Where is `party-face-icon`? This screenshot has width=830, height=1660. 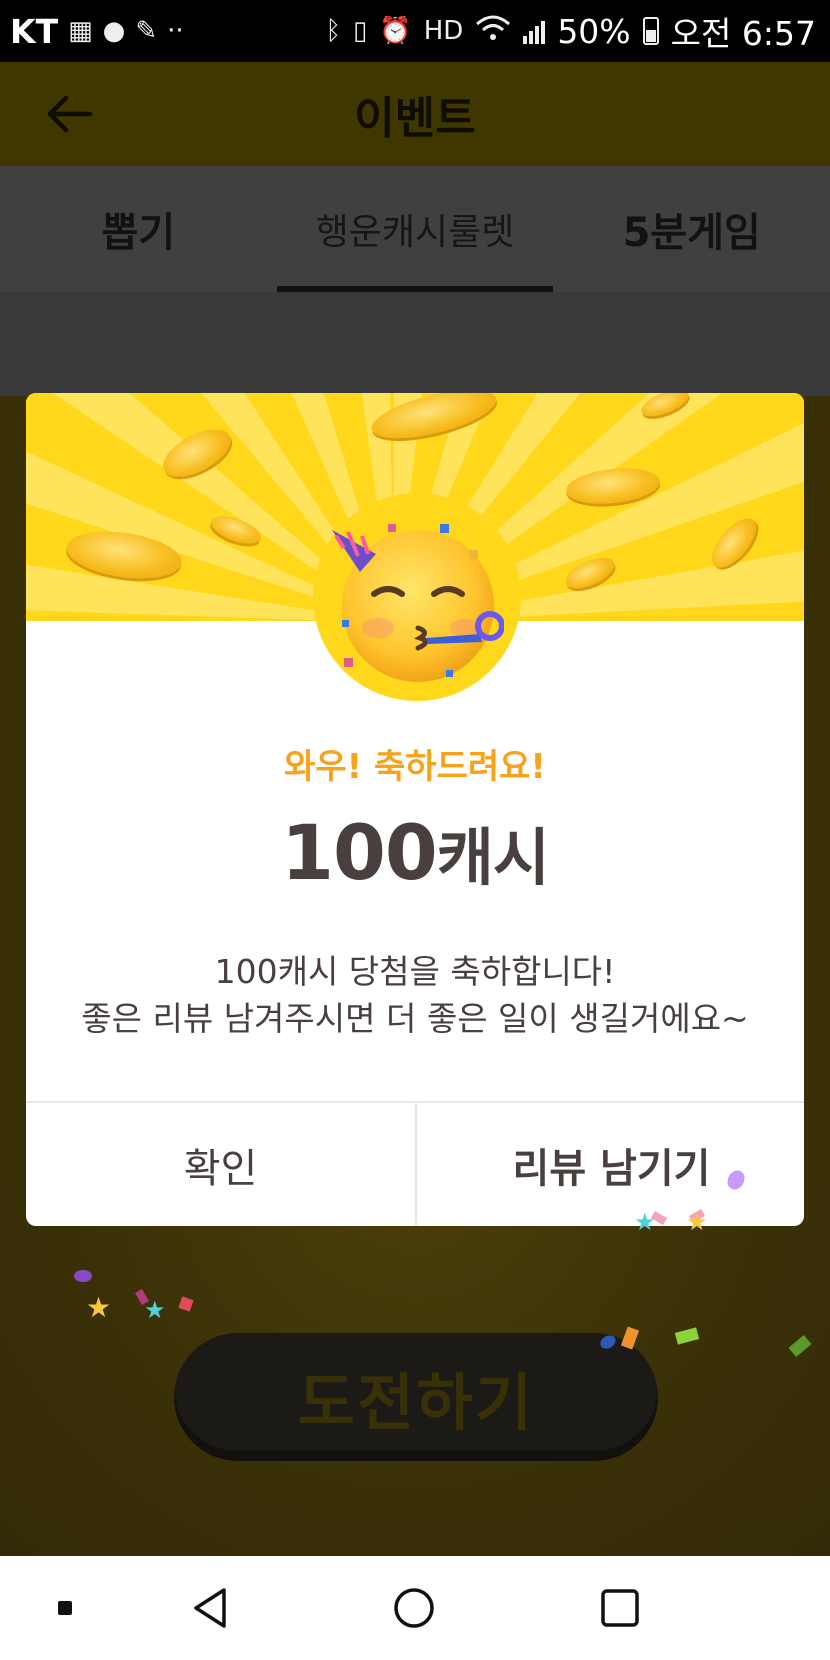 party-face-icon is located at coordinates (418, 603).